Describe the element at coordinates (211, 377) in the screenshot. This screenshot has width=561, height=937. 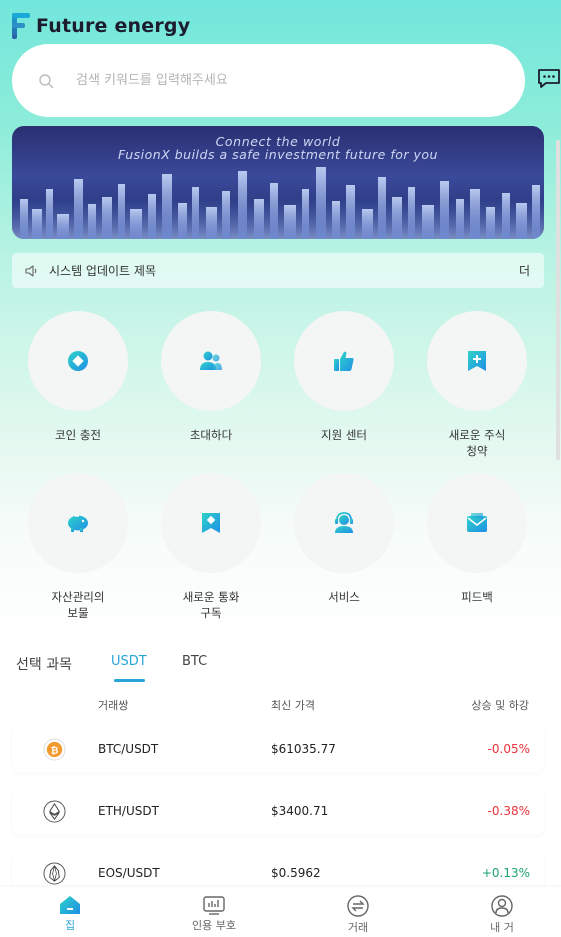
I see `menu-invite: 초대하다` at that location.